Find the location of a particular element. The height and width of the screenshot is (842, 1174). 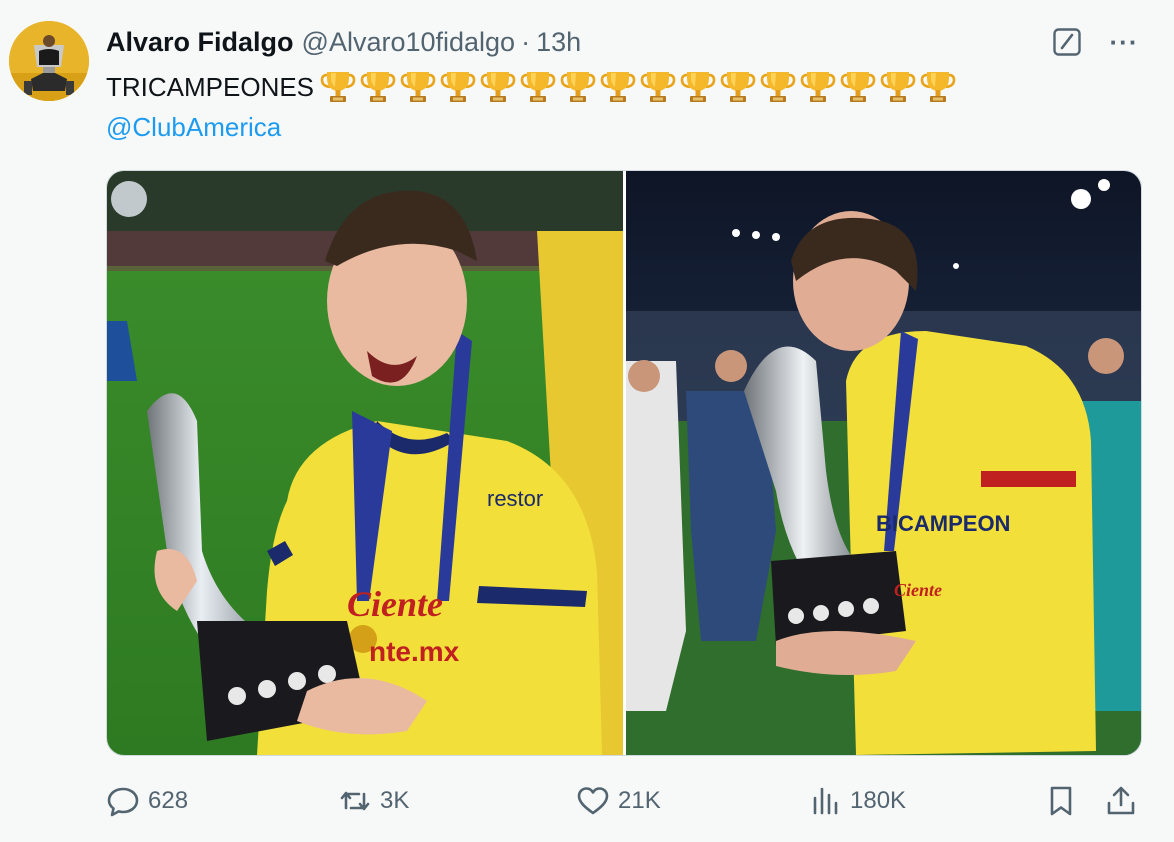

grok-icon is located at coordinates (1067, 42).